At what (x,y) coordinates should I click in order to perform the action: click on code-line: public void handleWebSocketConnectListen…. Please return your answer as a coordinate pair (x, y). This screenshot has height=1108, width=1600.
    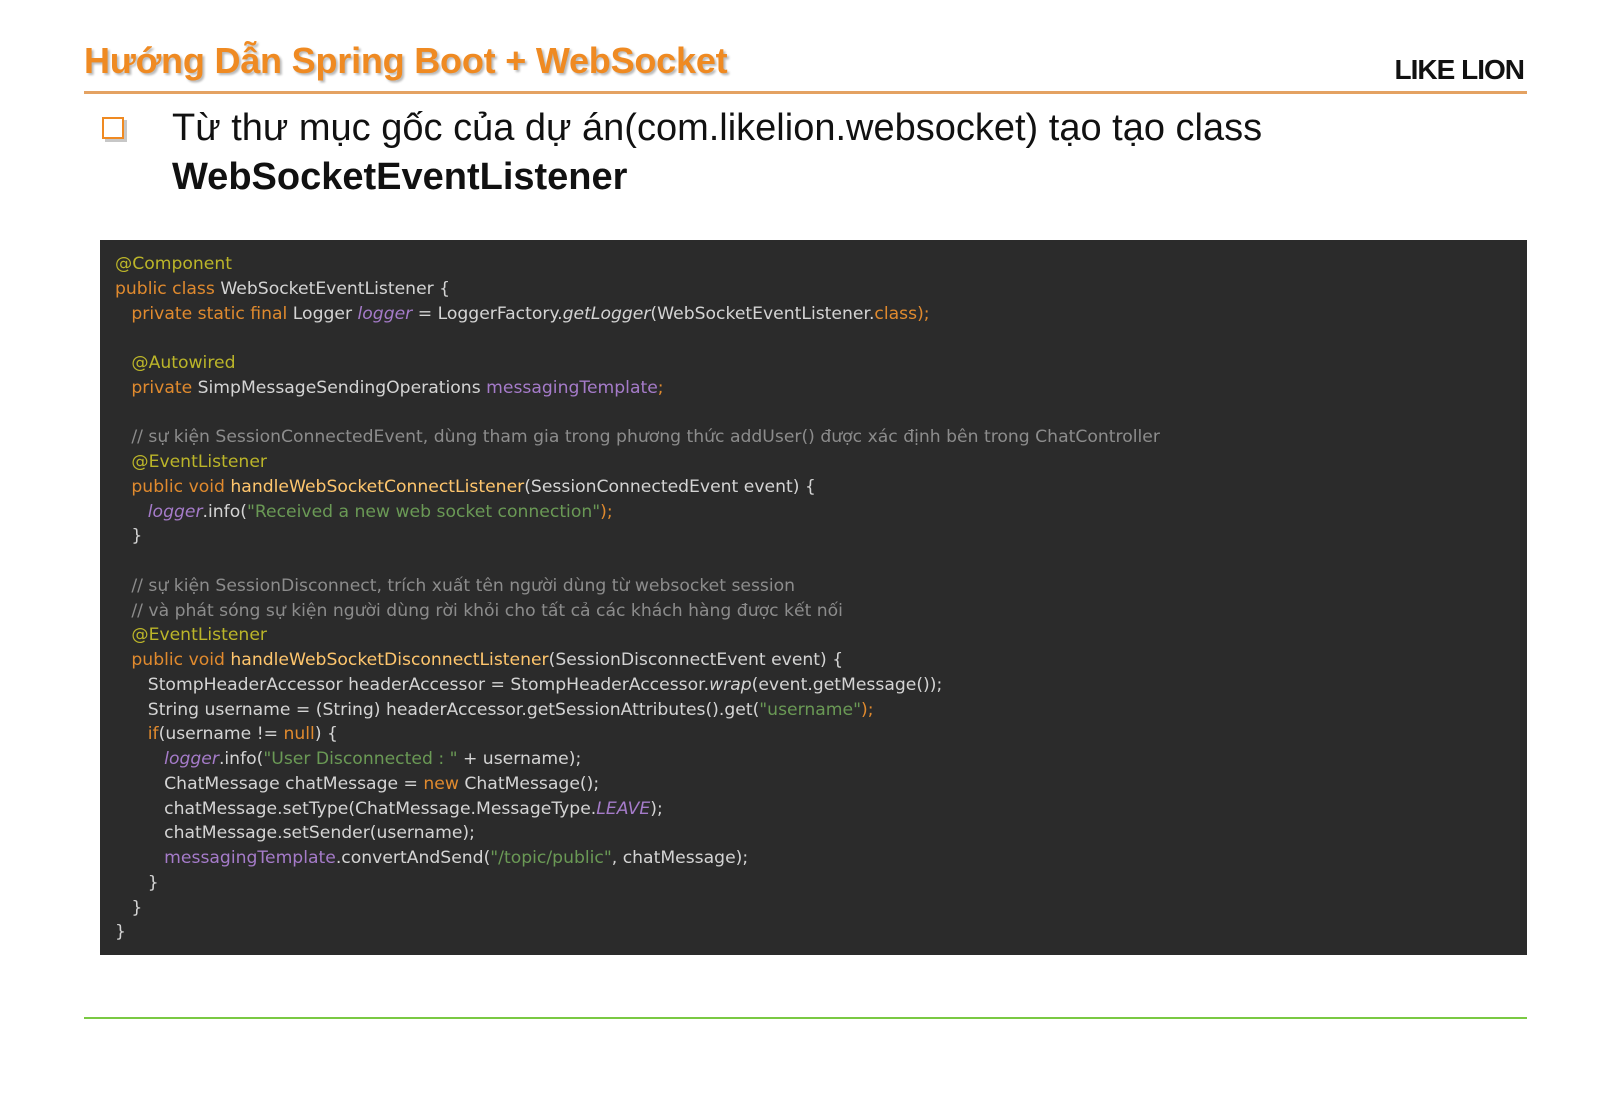
    Looking at the image, I should click on (821, 487).